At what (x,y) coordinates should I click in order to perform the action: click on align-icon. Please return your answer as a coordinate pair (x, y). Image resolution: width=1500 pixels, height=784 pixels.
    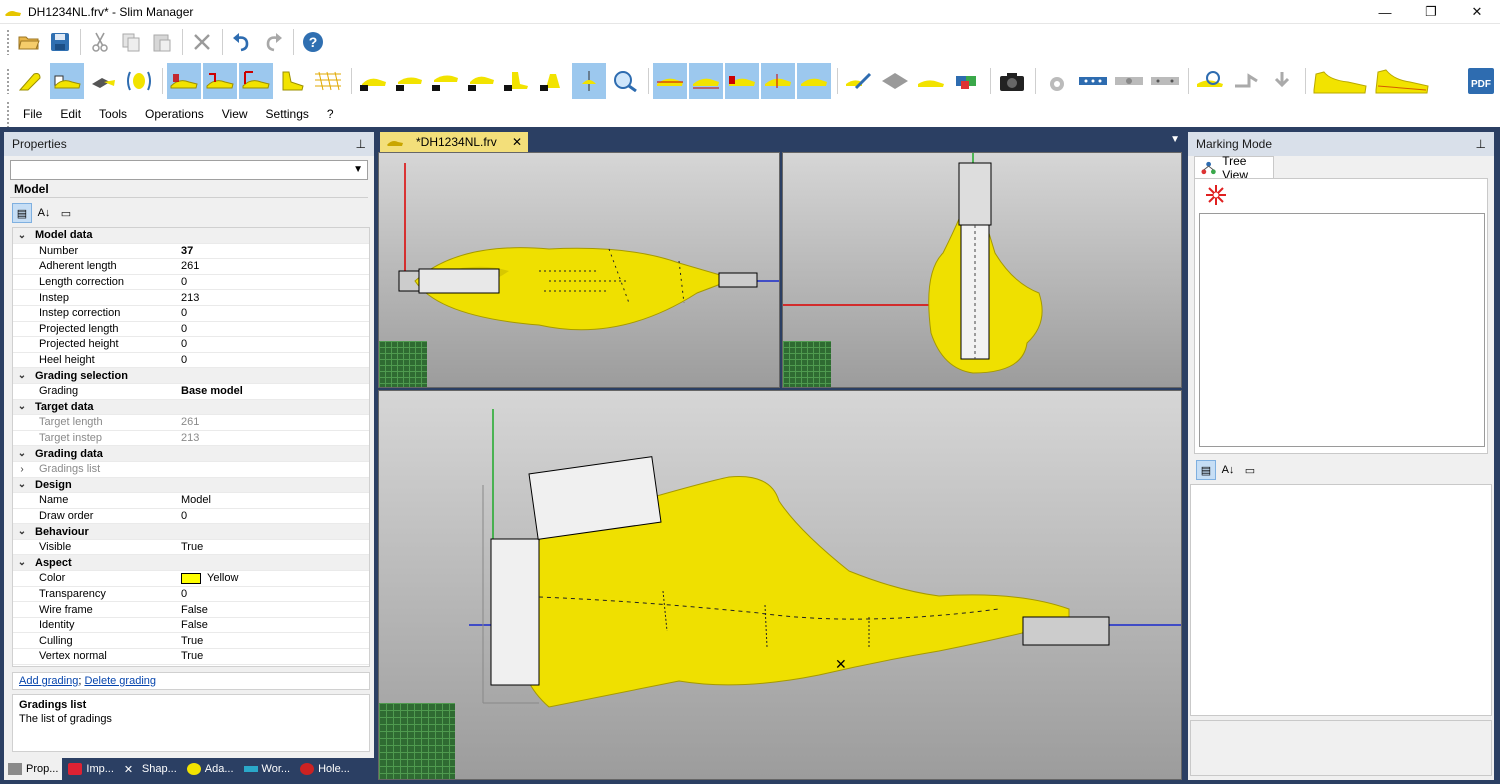
    Looking at the image, I should click on (589, 81).